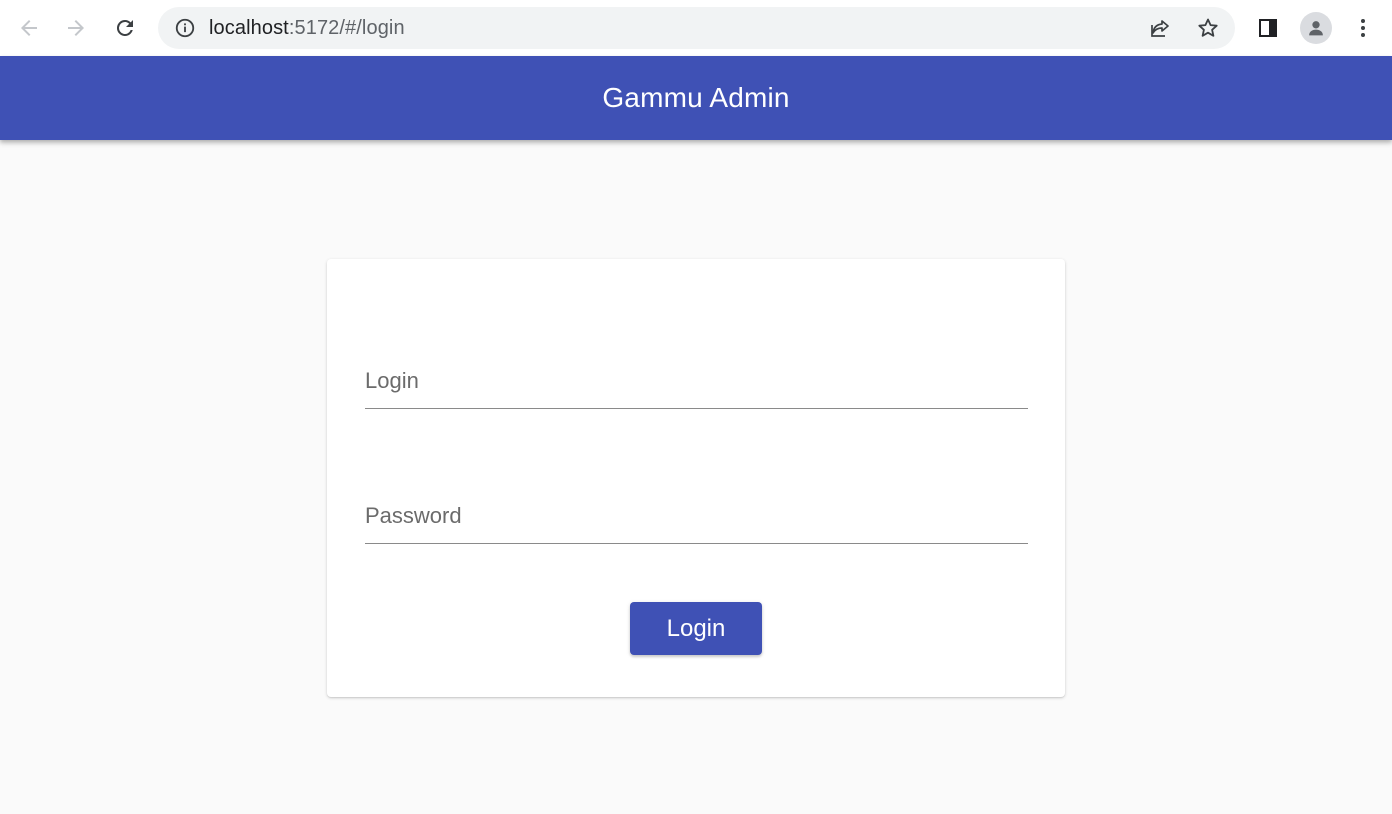 Image resolution: width=1392 pixels, height=814 pixels. I want to click on forward-button, so click(76, 28).